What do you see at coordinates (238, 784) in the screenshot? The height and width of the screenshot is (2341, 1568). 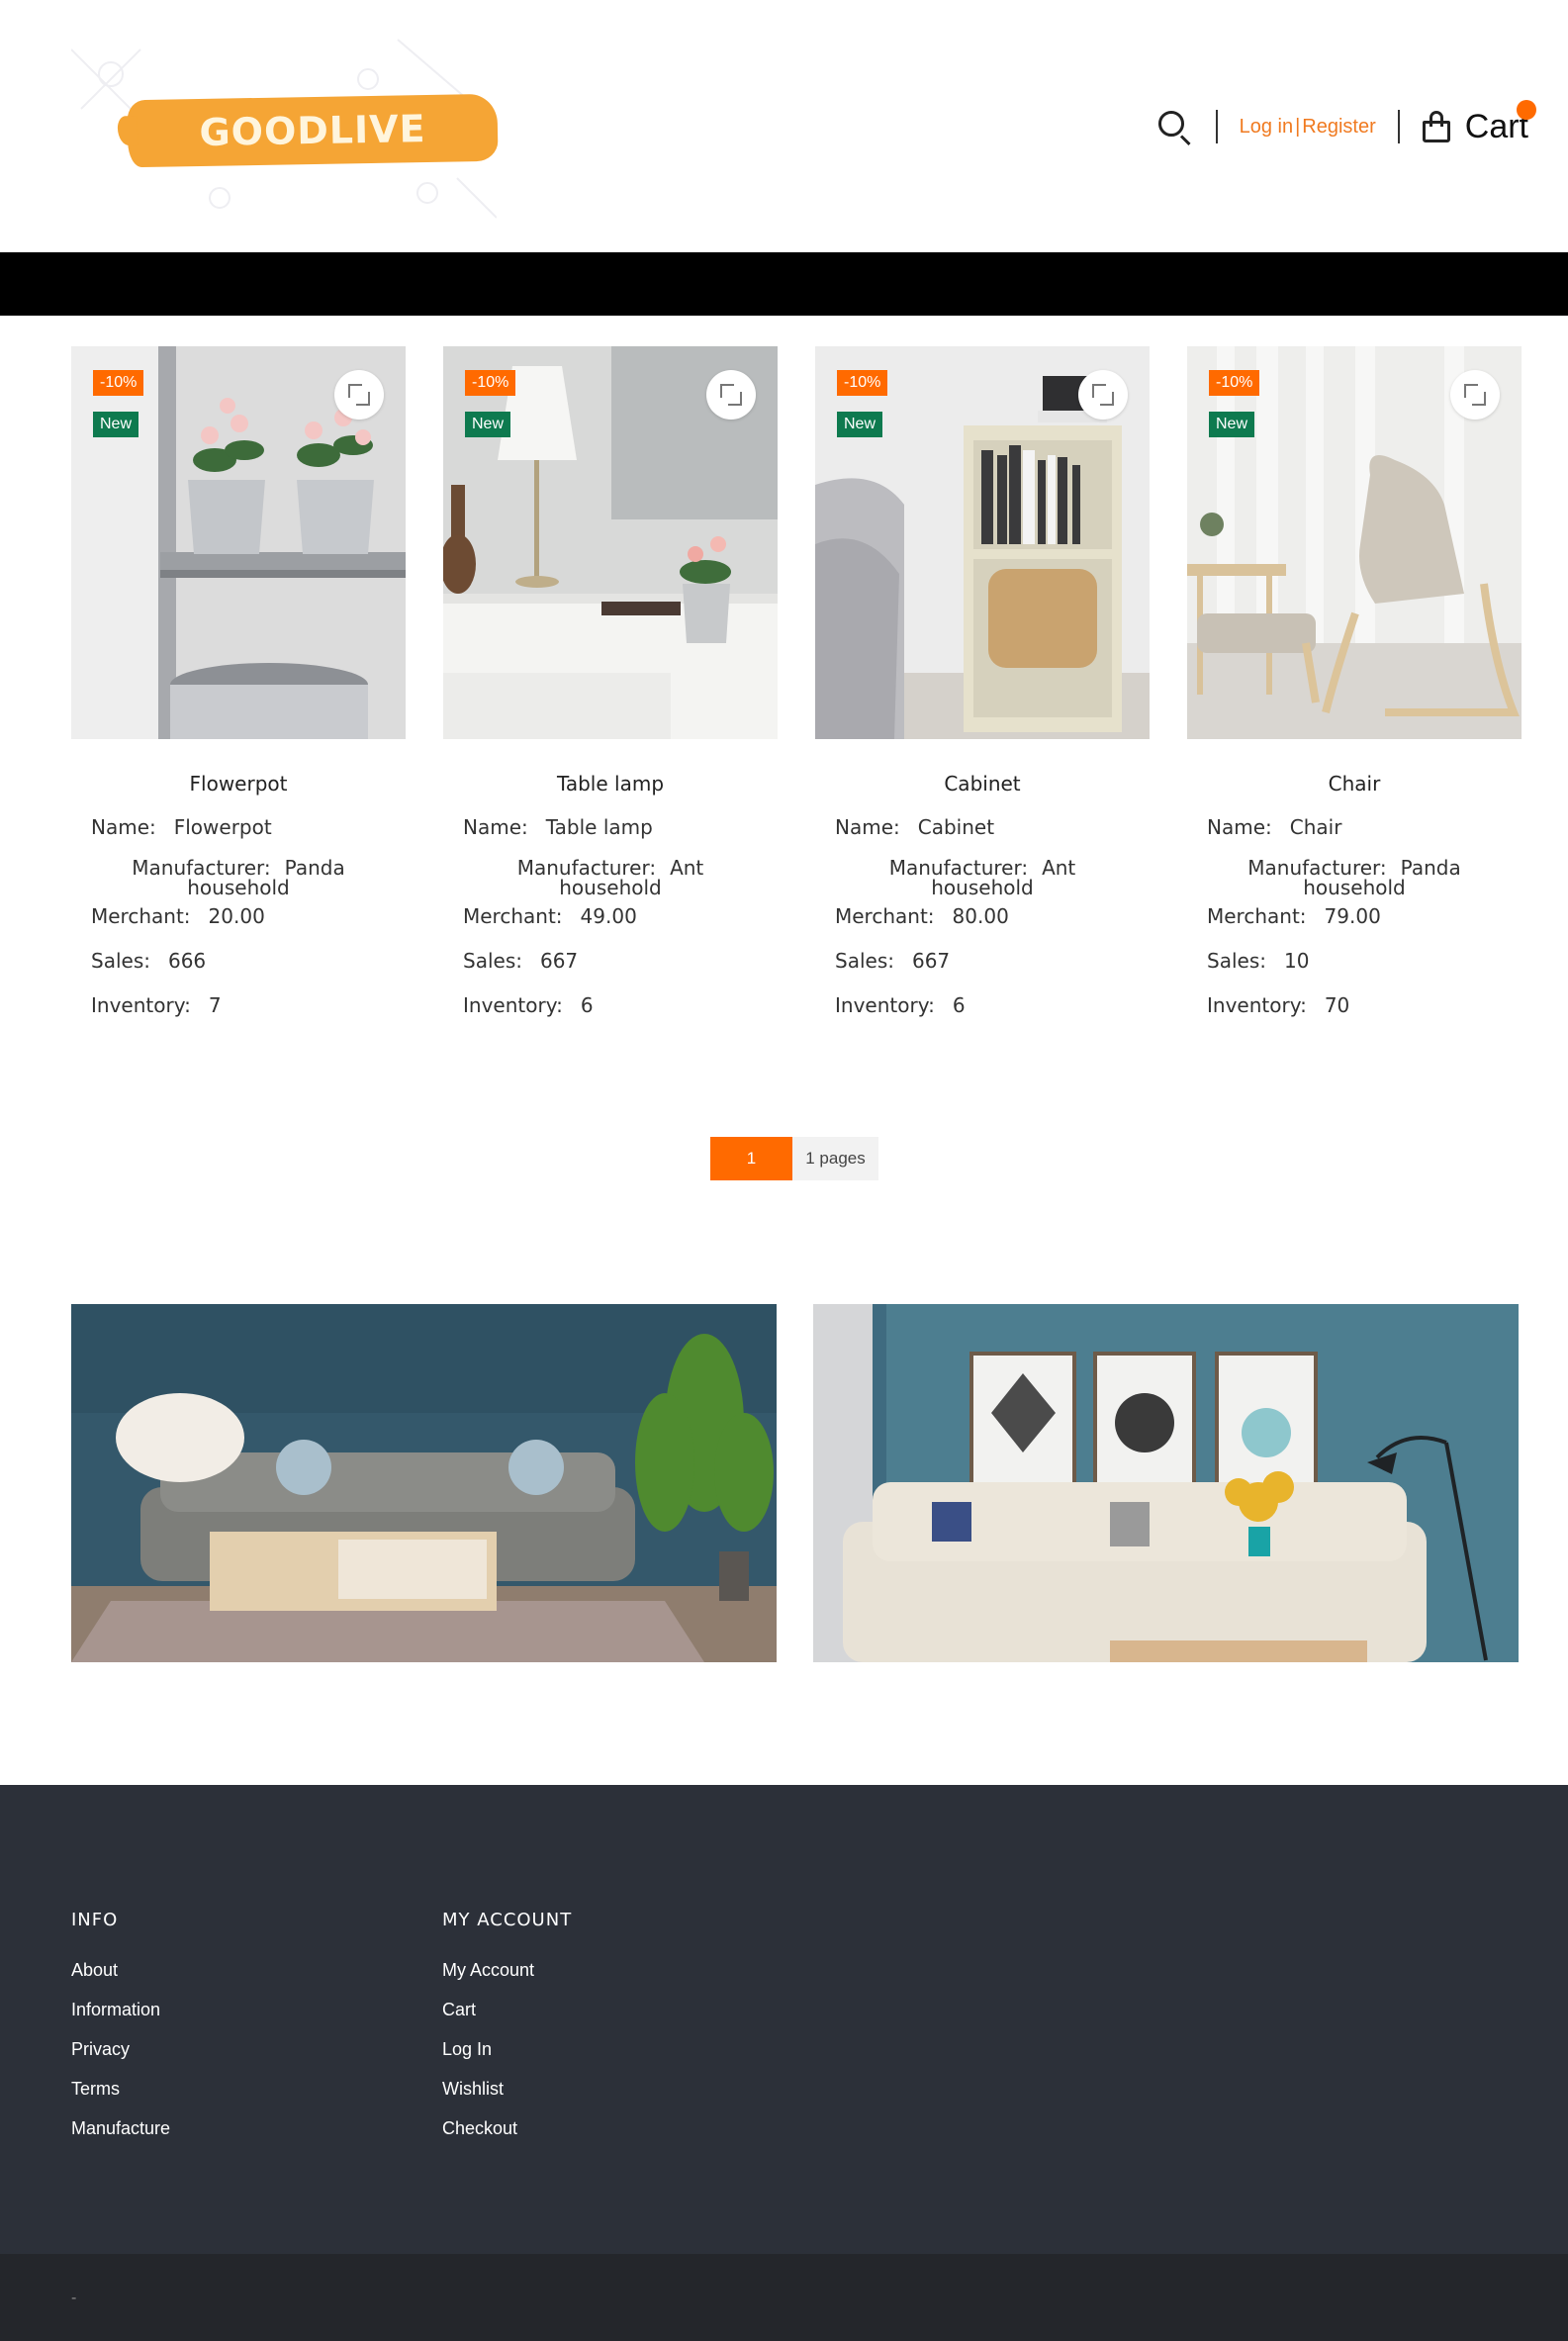 I see `product-title: Flowerpot` at bounding box center [238, 784].